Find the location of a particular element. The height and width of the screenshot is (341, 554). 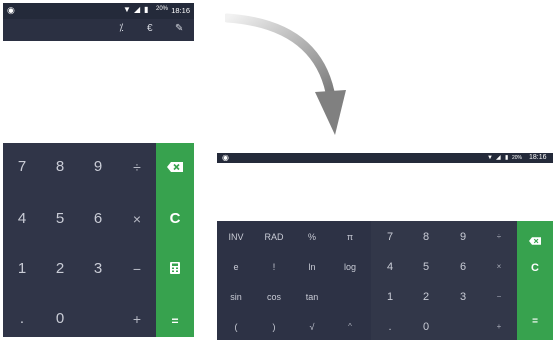

toolbar: ⁒ € ✎ is located at coordinates (98, 30).